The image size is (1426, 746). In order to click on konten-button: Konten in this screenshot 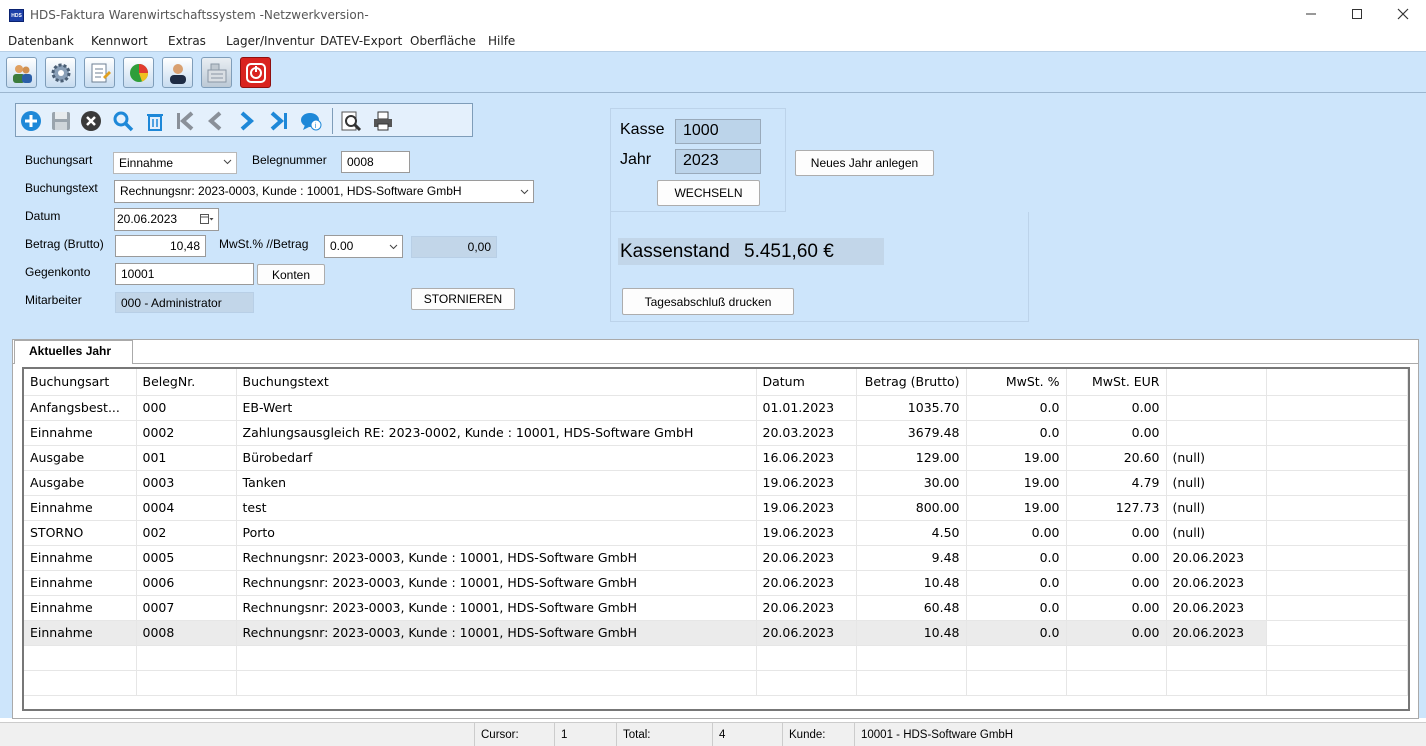, I will do `click(291, 274)`.